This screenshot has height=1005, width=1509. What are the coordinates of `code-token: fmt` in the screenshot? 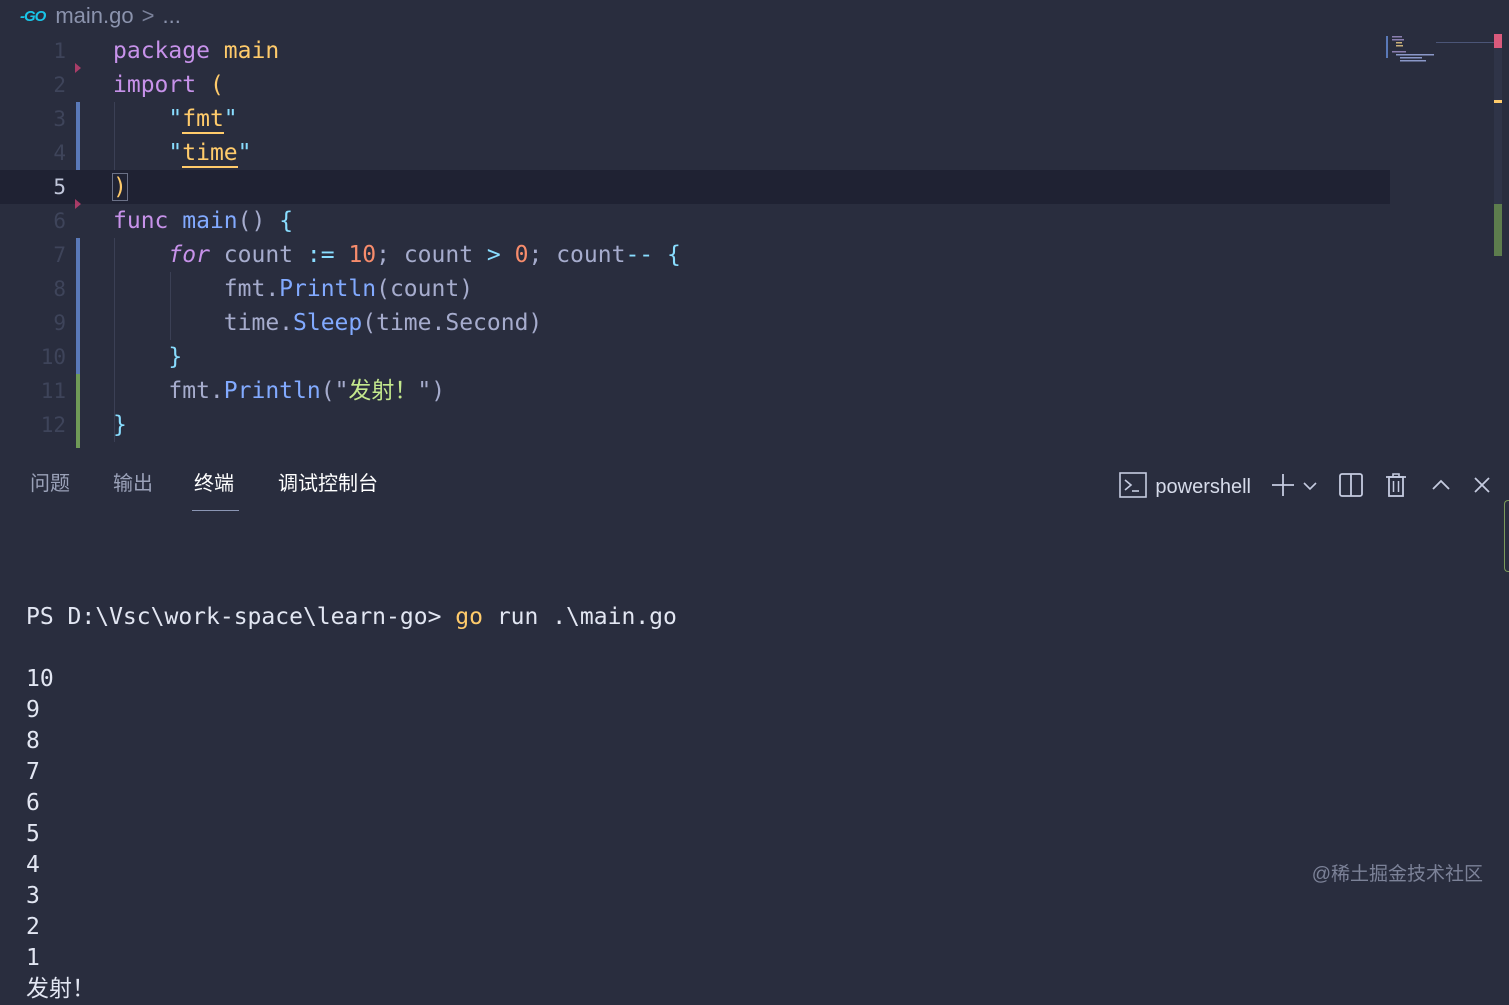 It's located at (203, 120).